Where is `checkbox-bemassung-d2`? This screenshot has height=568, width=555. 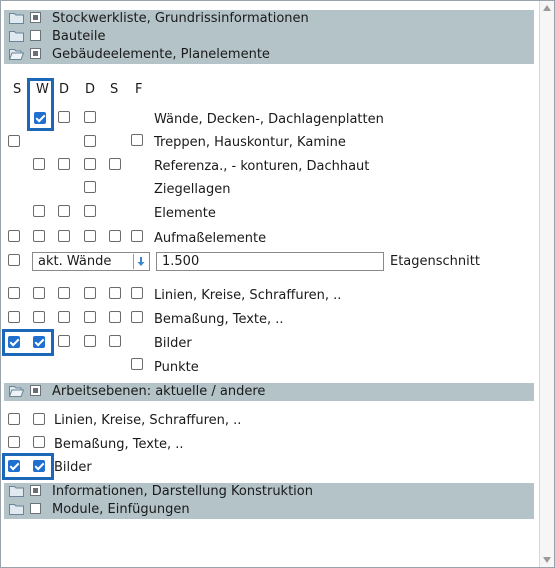
checkbox-bemassung-d2 is located at coordinates (90, 317).